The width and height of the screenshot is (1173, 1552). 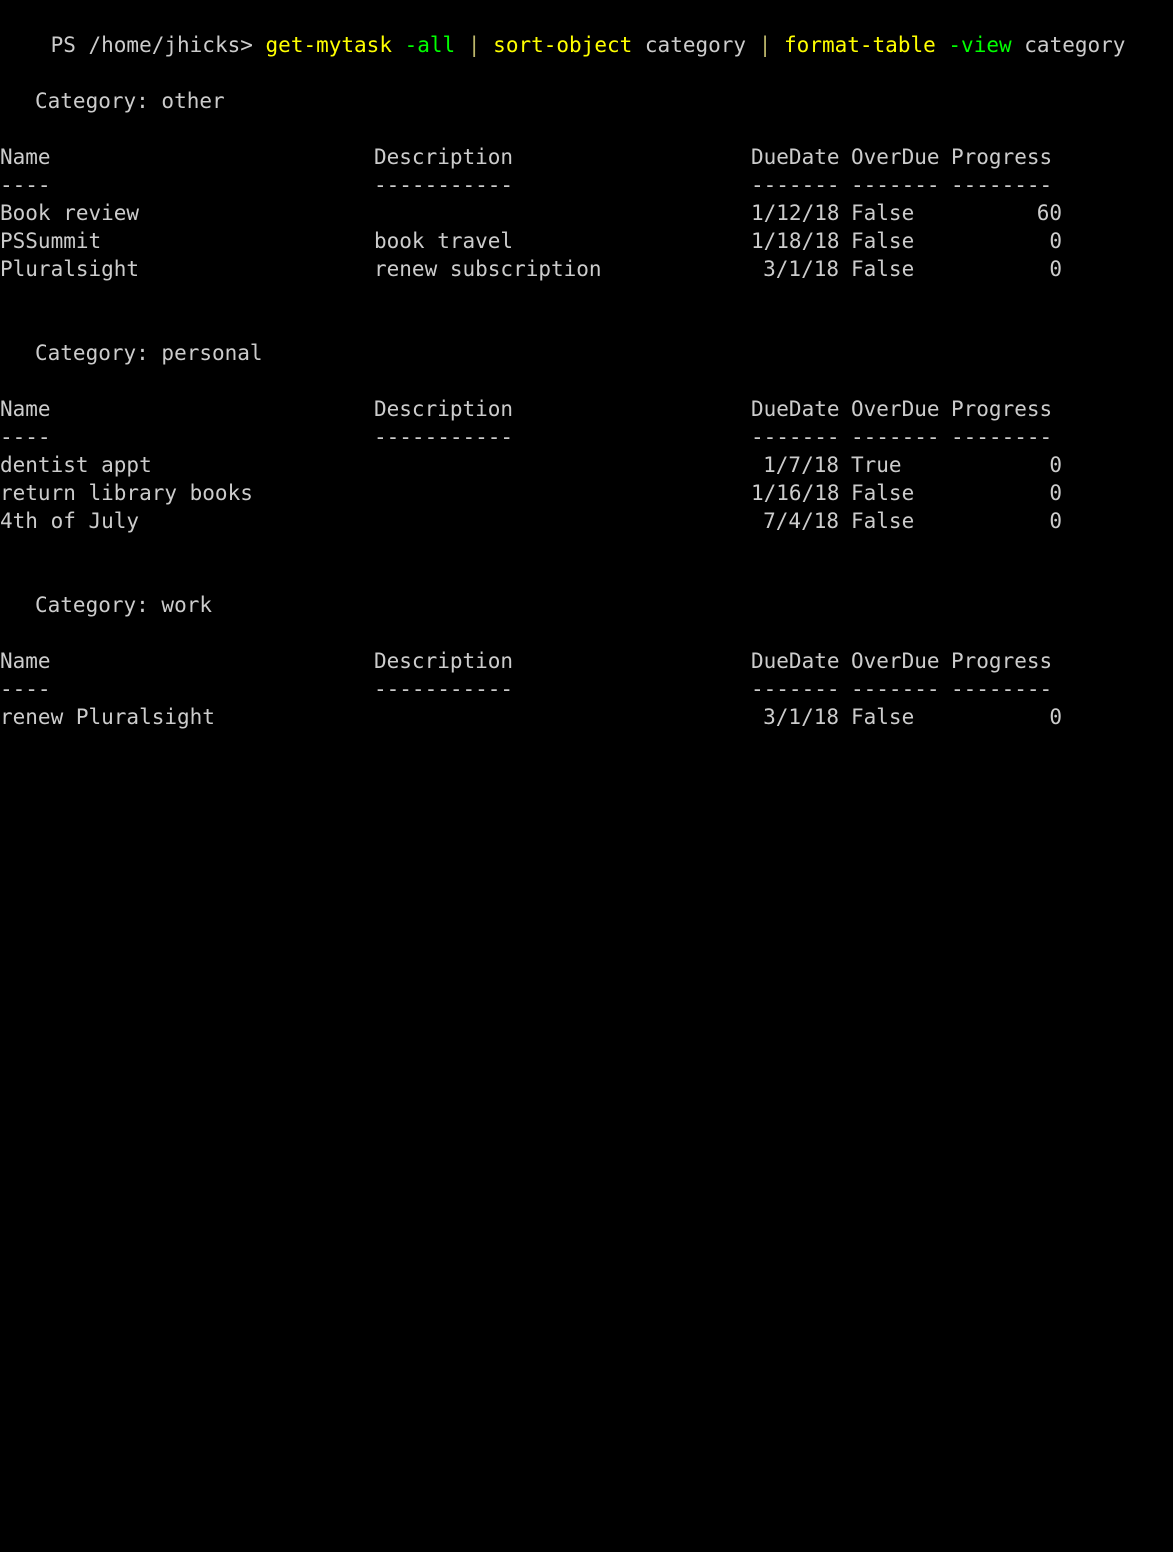 I want to click on parameter-view: -view, so click(x=979, y=45).